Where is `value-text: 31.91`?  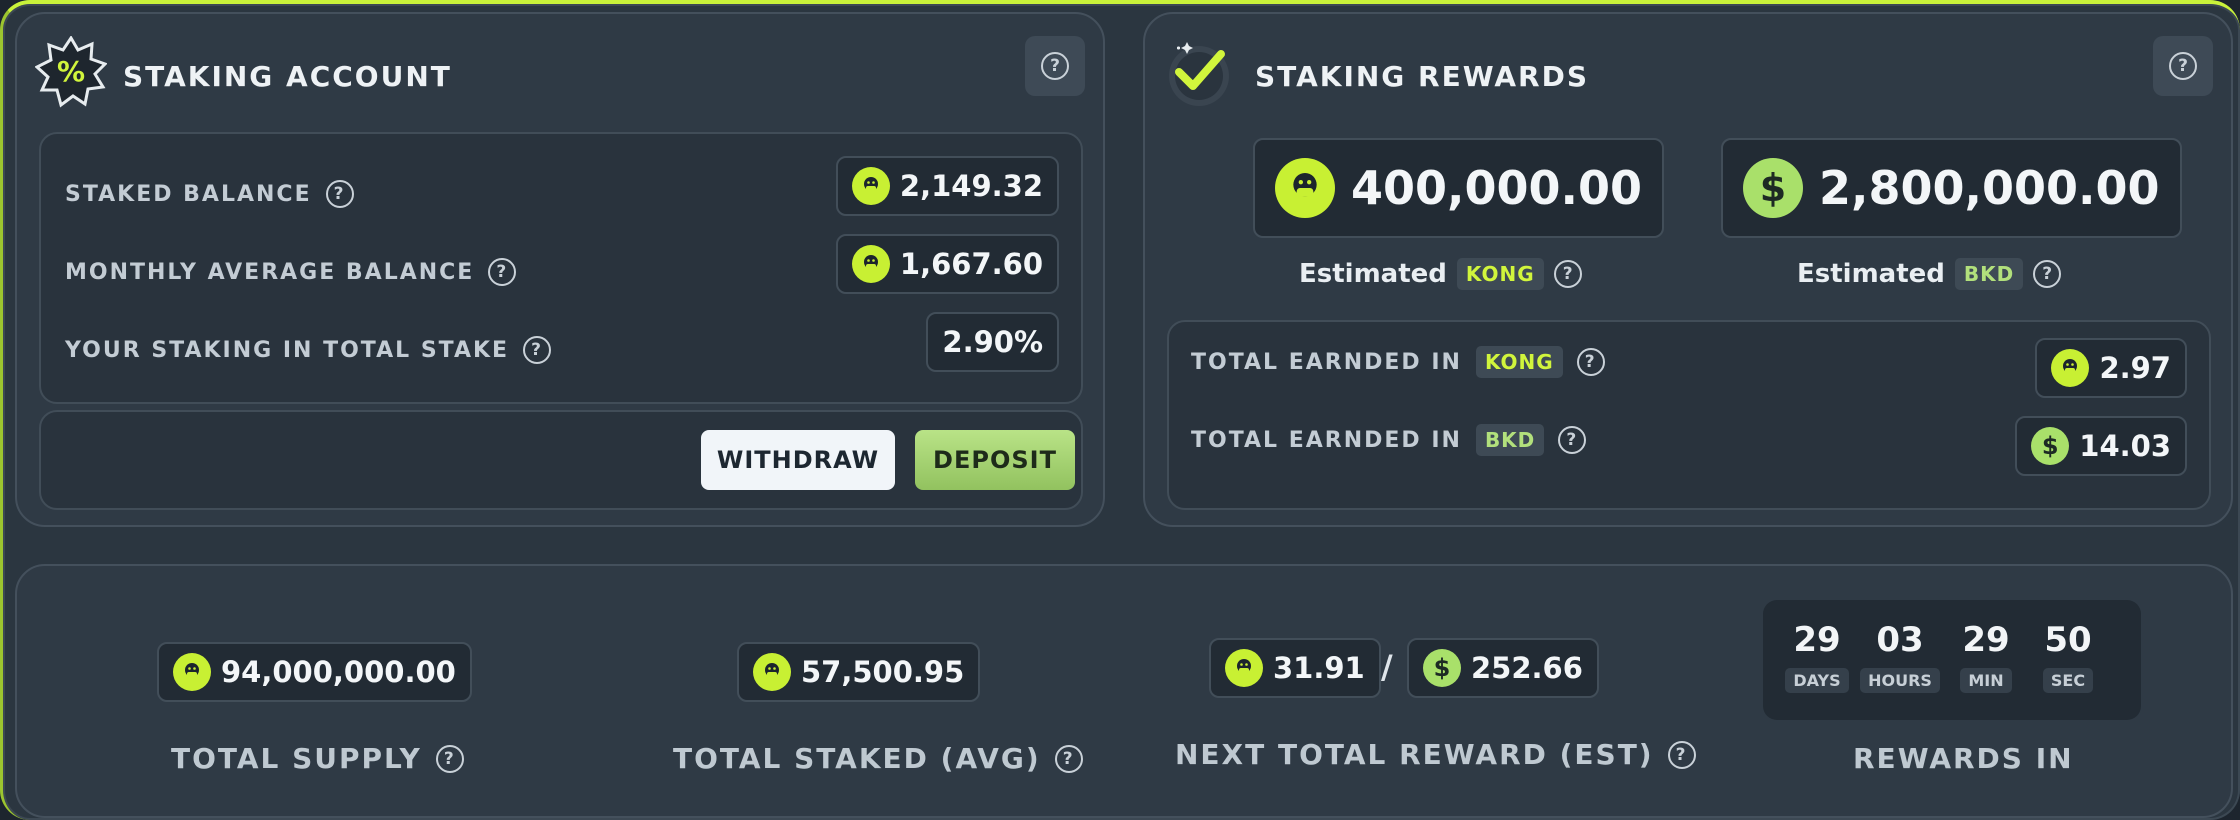
value-text: 31.91 is located at coordinates (1319, 668).